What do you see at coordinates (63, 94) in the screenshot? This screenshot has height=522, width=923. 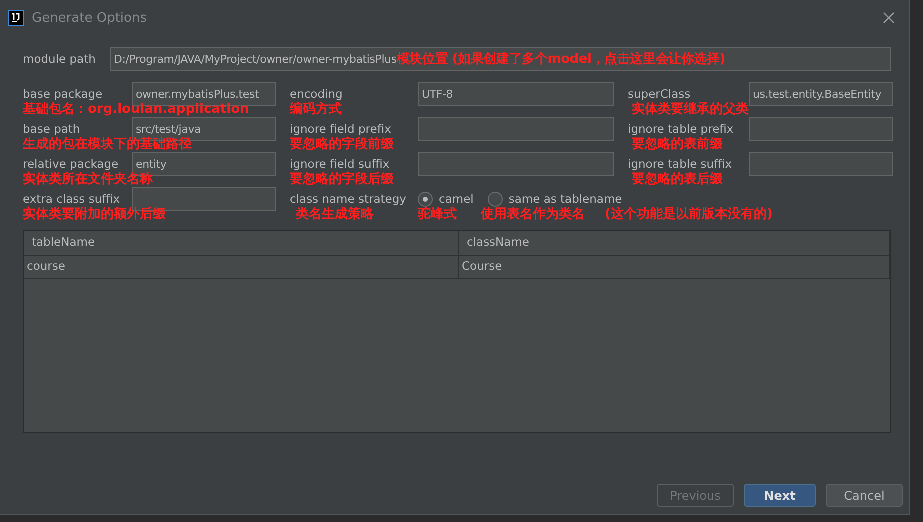 I see `field-label: base package` at bounding box center [63, 94].